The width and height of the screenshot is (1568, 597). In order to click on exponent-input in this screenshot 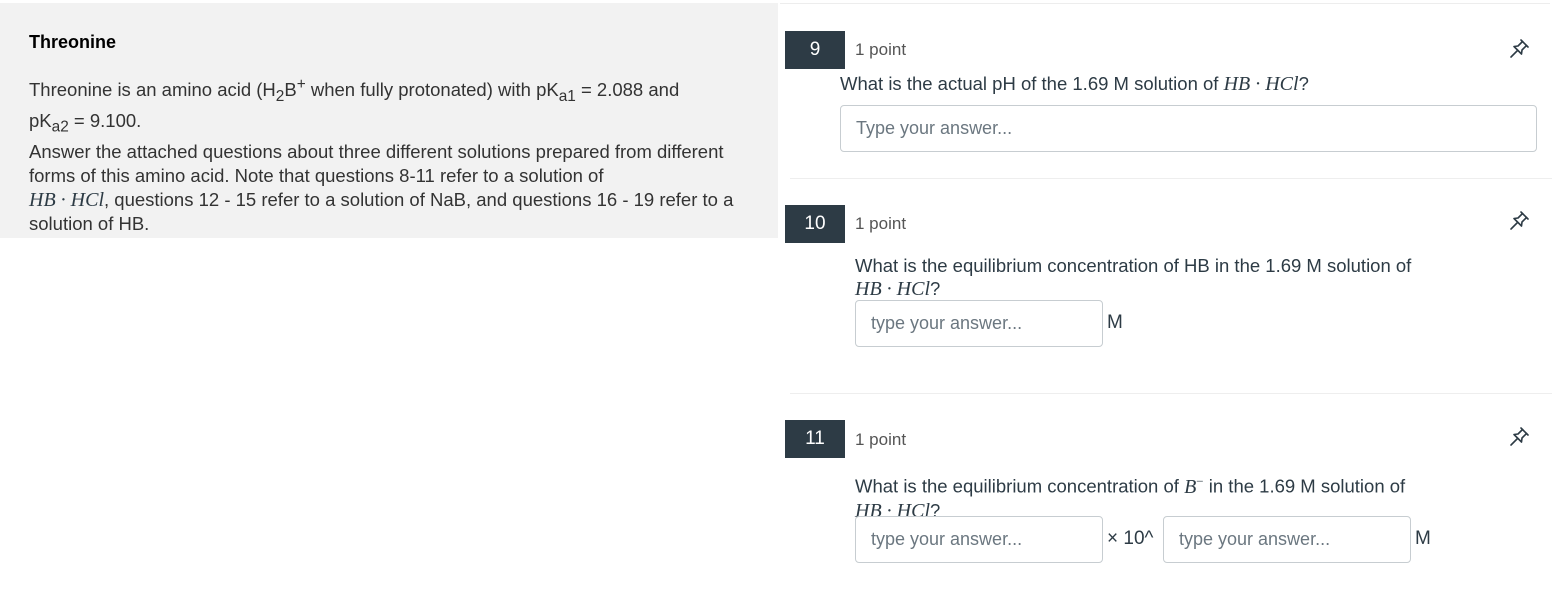, I will do `click(1287, 539)`.